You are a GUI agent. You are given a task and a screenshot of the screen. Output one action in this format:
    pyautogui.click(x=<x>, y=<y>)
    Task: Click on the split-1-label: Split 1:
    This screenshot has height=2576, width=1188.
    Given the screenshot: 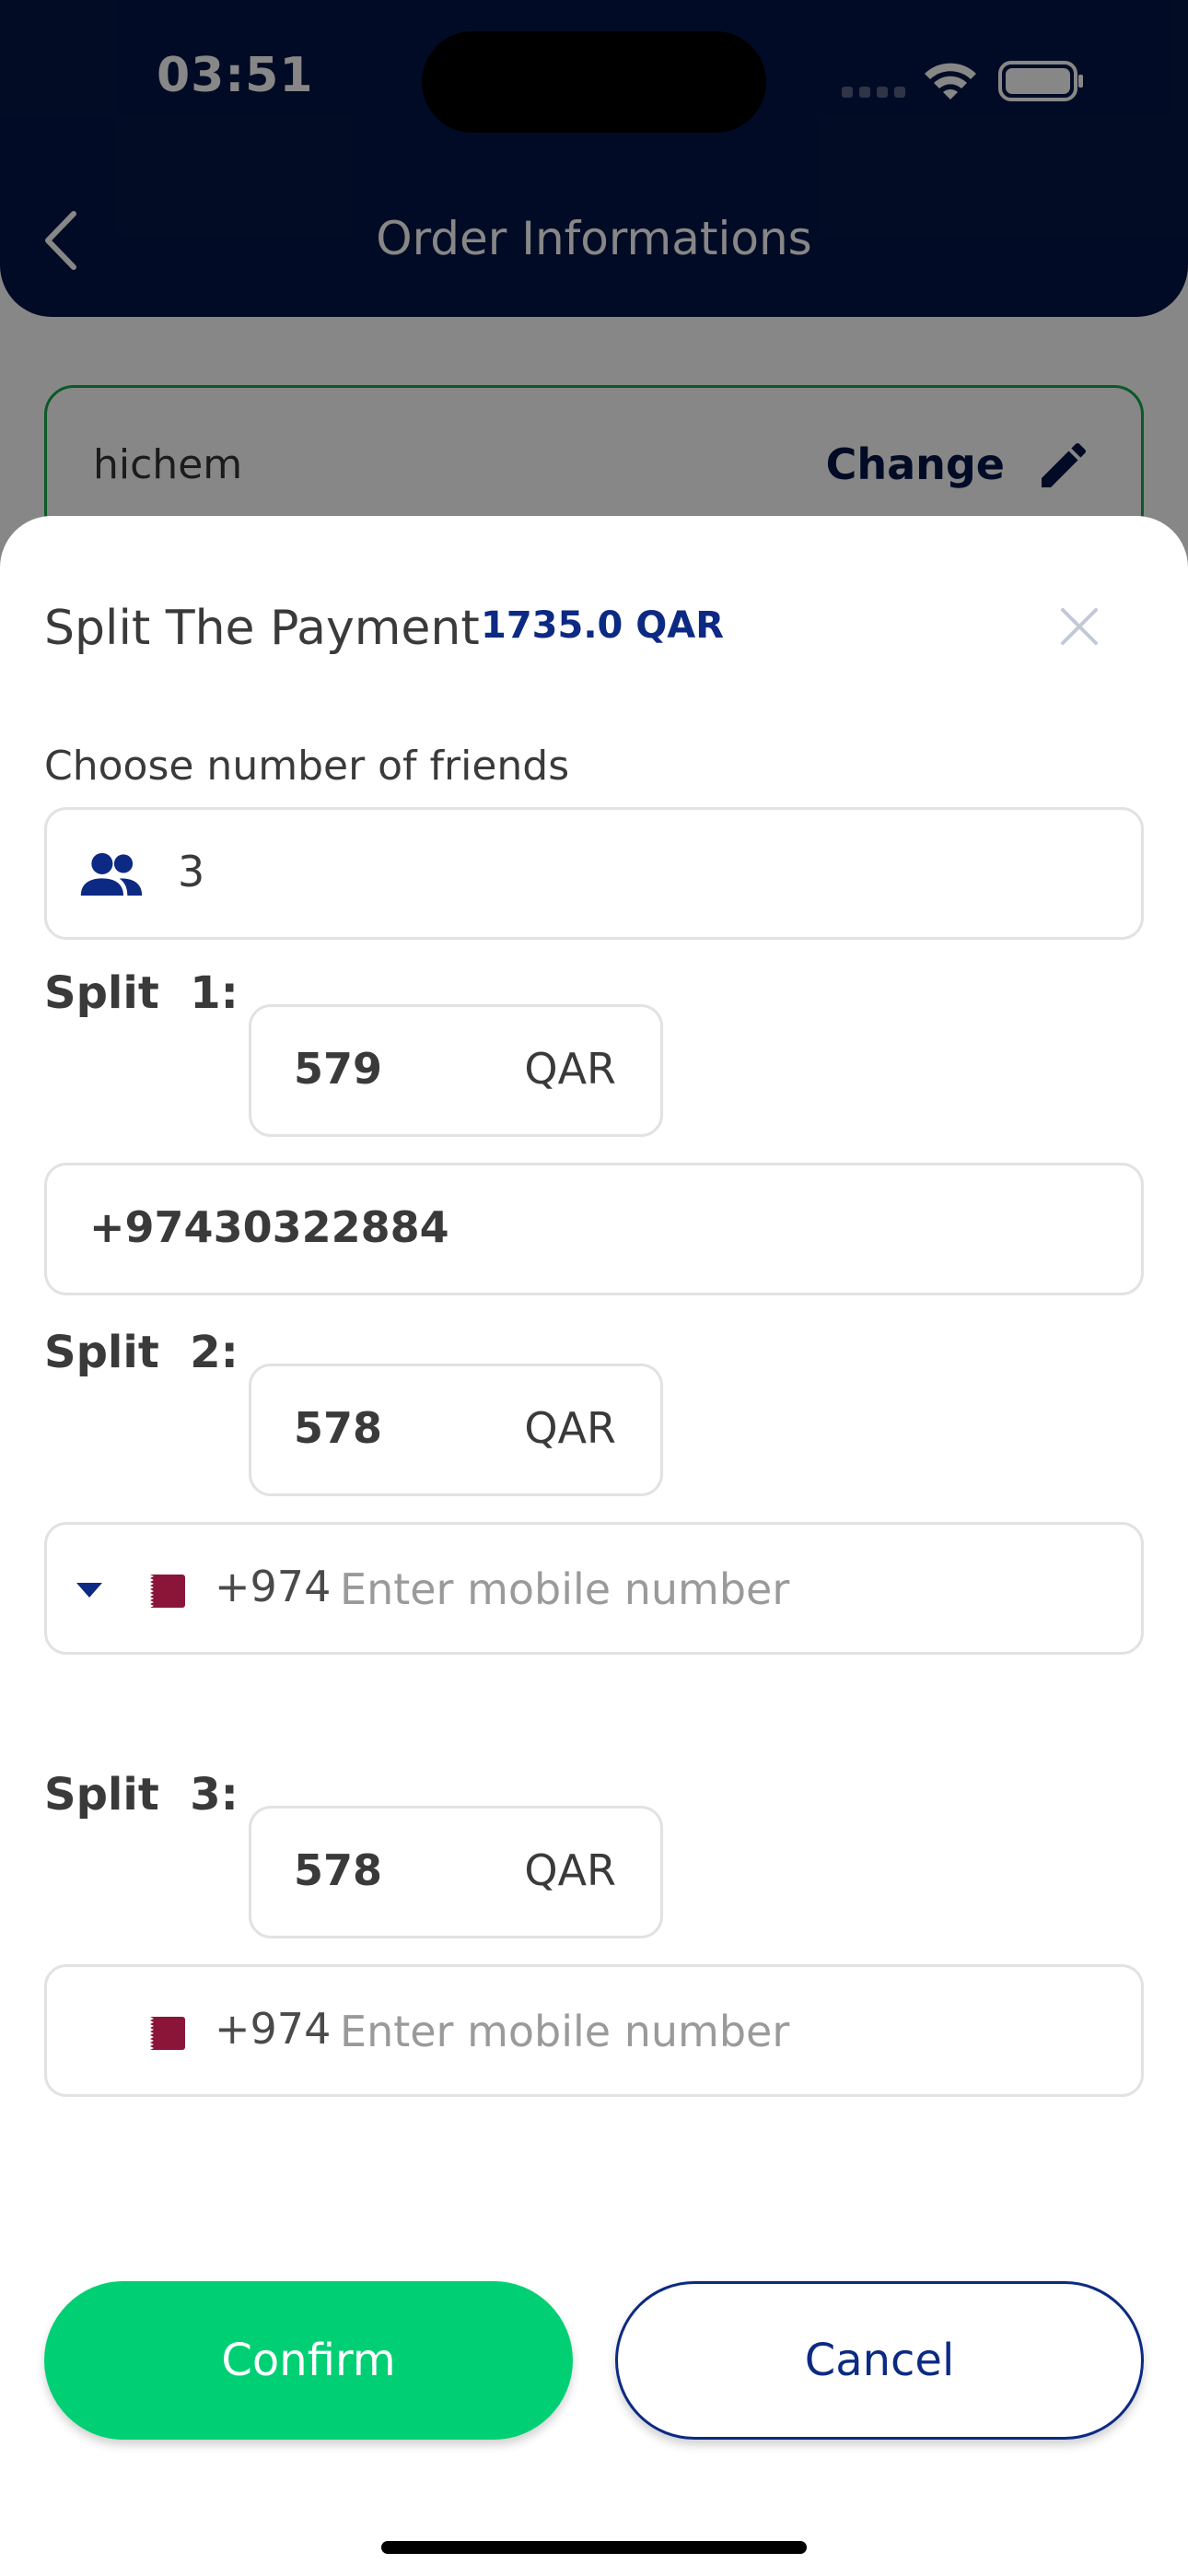 What is the action you would take?
    pyautogui.click(x=141, y=993)
    